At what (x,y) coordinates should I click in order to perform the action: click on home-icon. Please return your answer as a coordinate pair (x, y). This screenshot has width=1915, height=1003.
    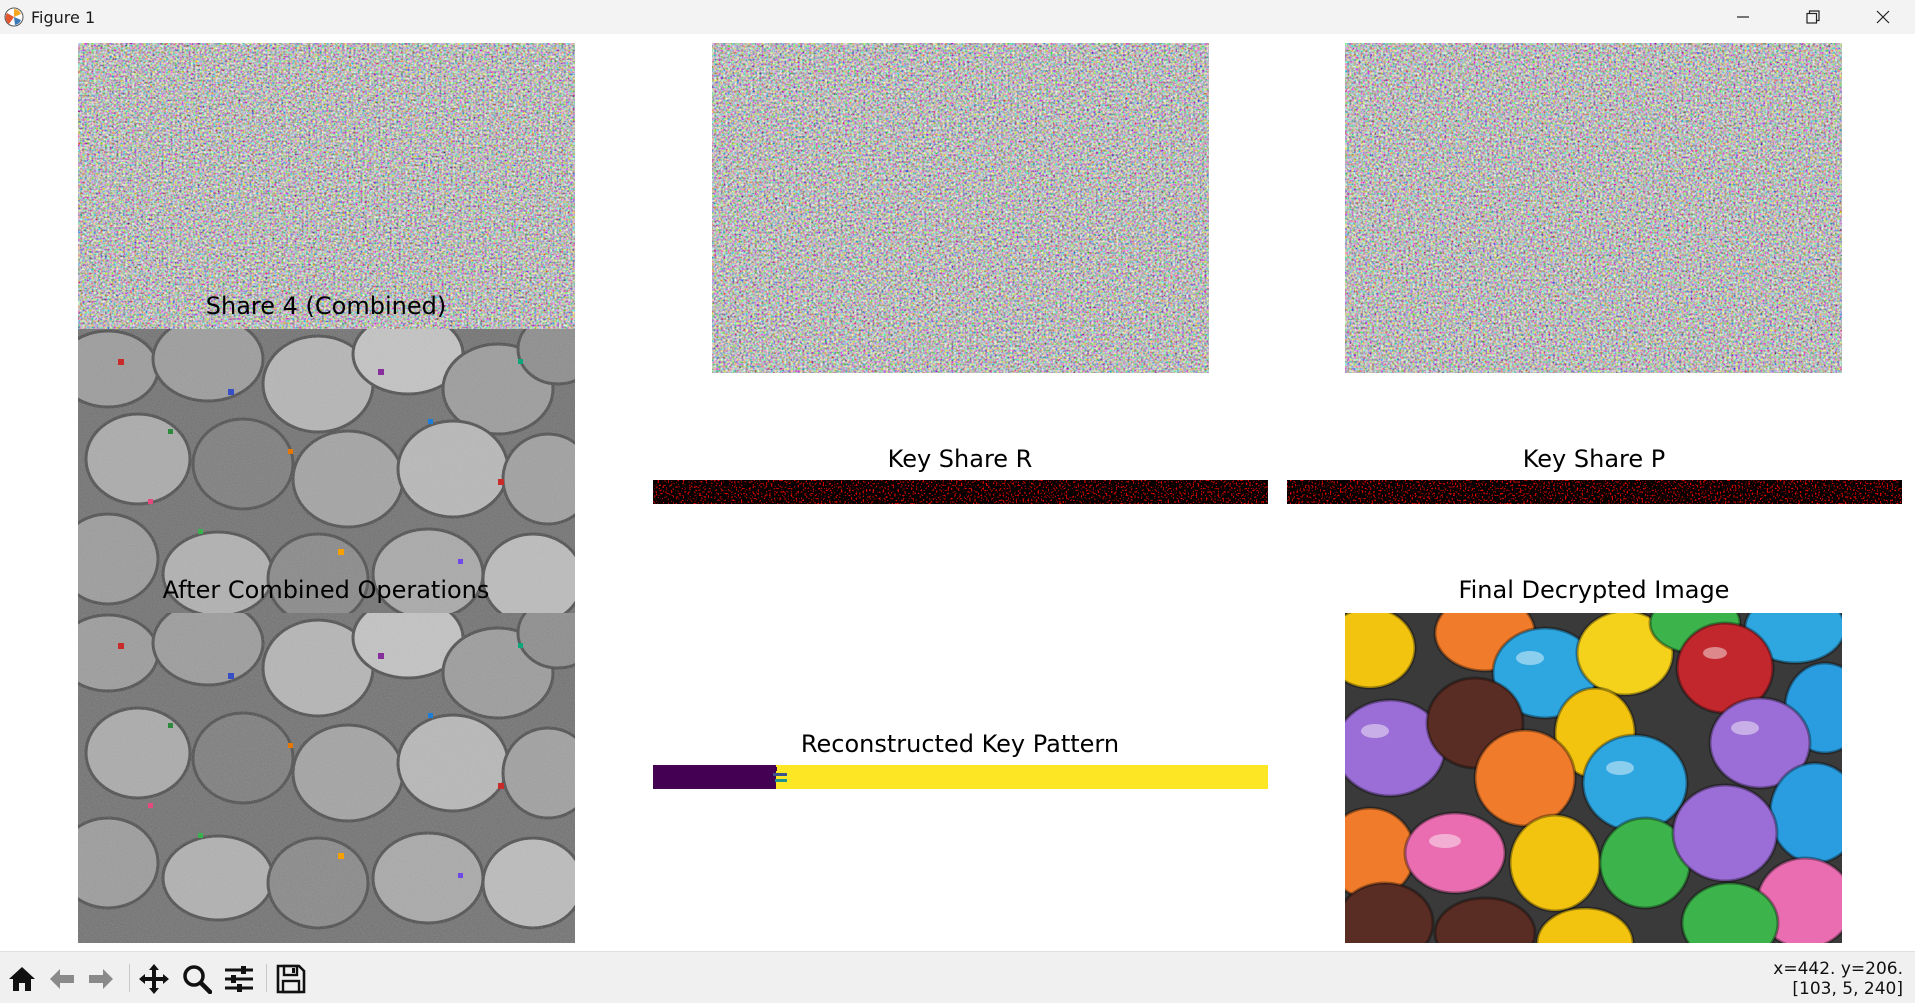
    Looking at the image, I should click on (22, 979).